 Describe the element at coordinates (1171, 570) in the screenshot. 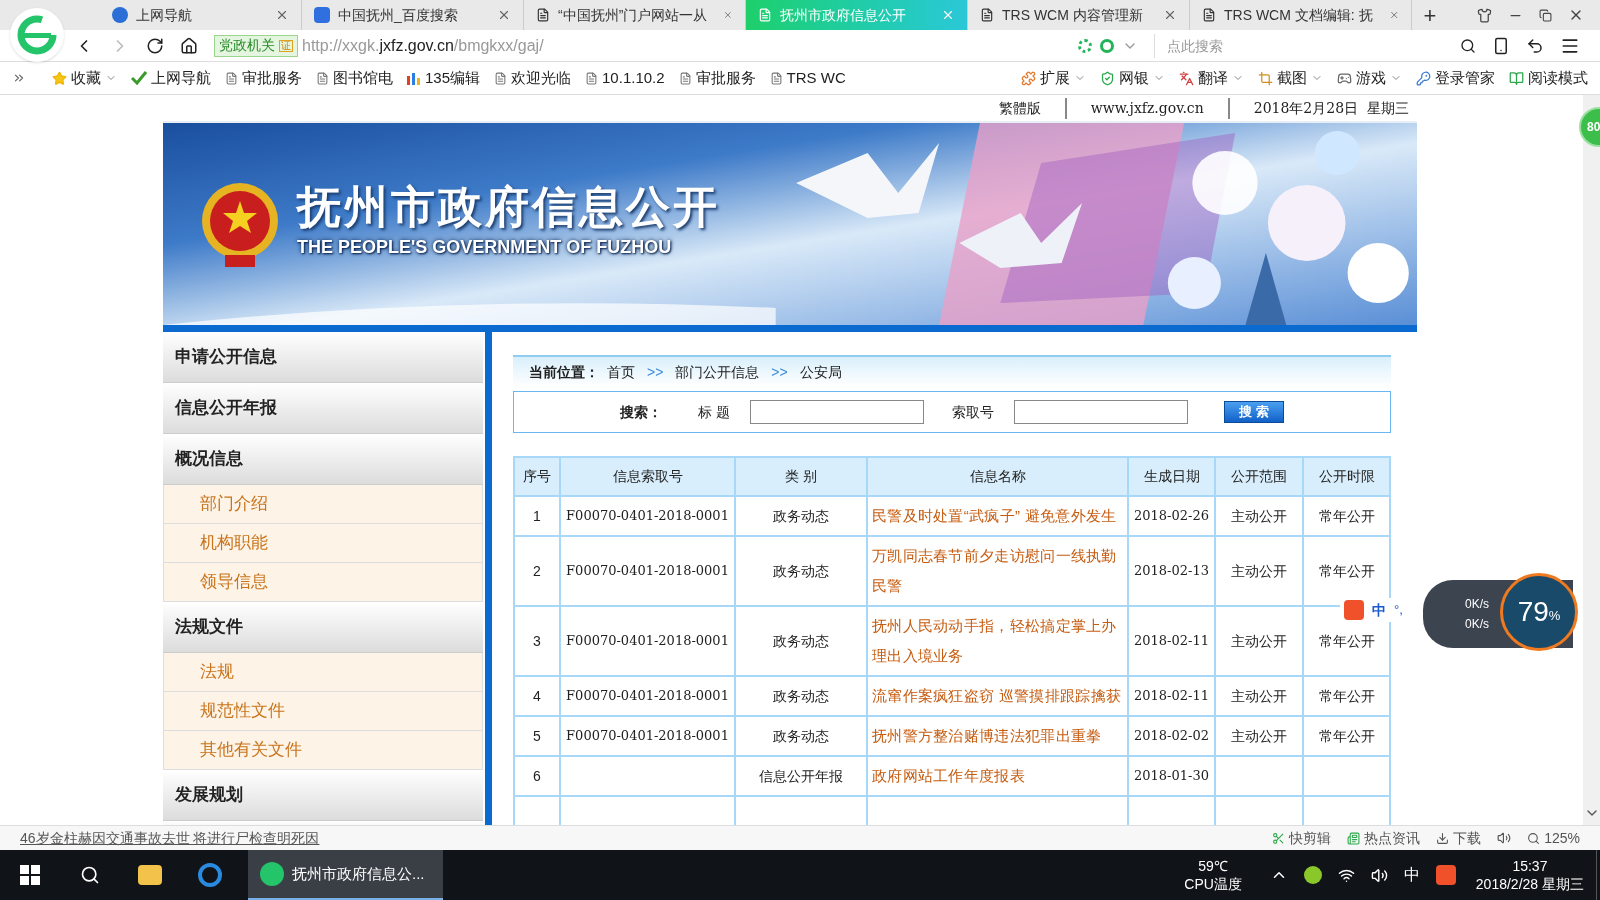

I see `table-cell: 2018-02-13` at that location.